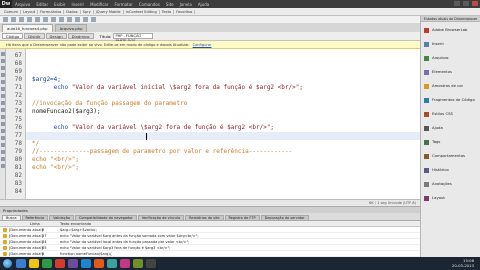 The image size is (480, 270). I want to click on panel-item-0: Adobe BrowserLab, so click(445, 30).